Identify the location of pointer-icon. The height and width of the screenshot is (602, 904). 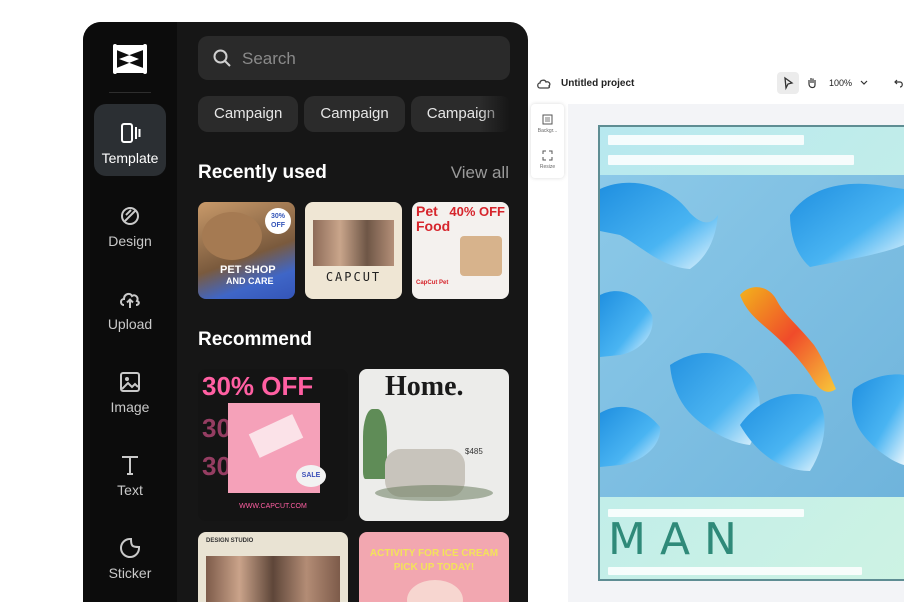
(788, 83).